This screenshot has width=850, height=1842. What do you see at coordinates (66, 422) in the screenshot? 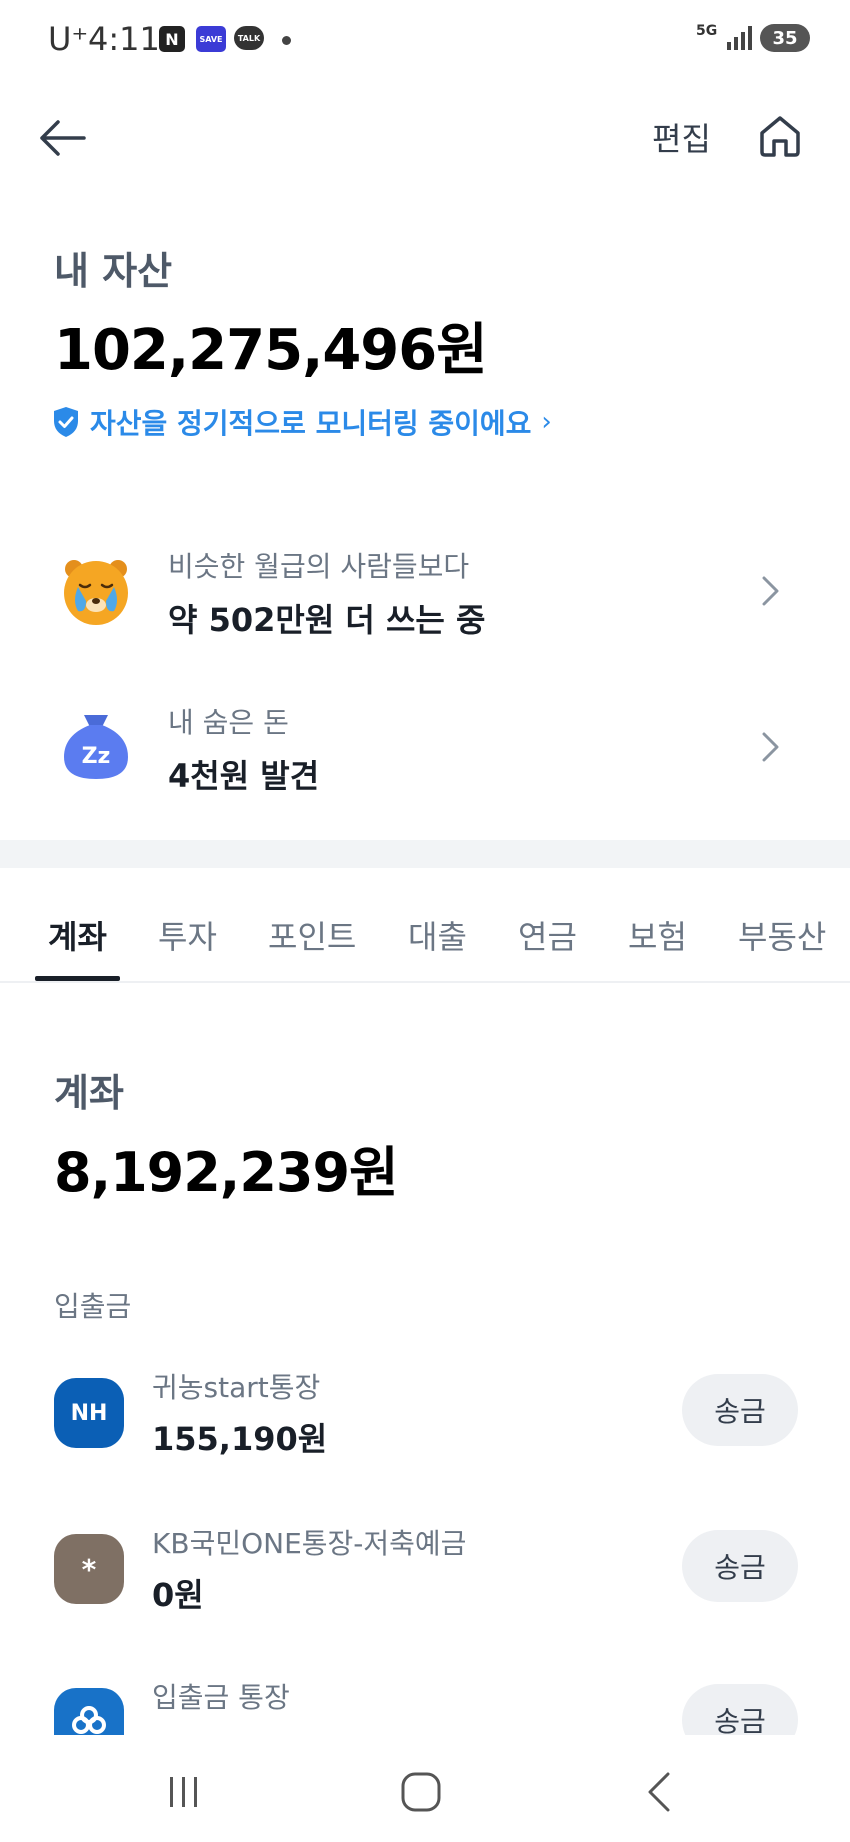
I see `shield-check-icon` at bounding box center [66, 422].